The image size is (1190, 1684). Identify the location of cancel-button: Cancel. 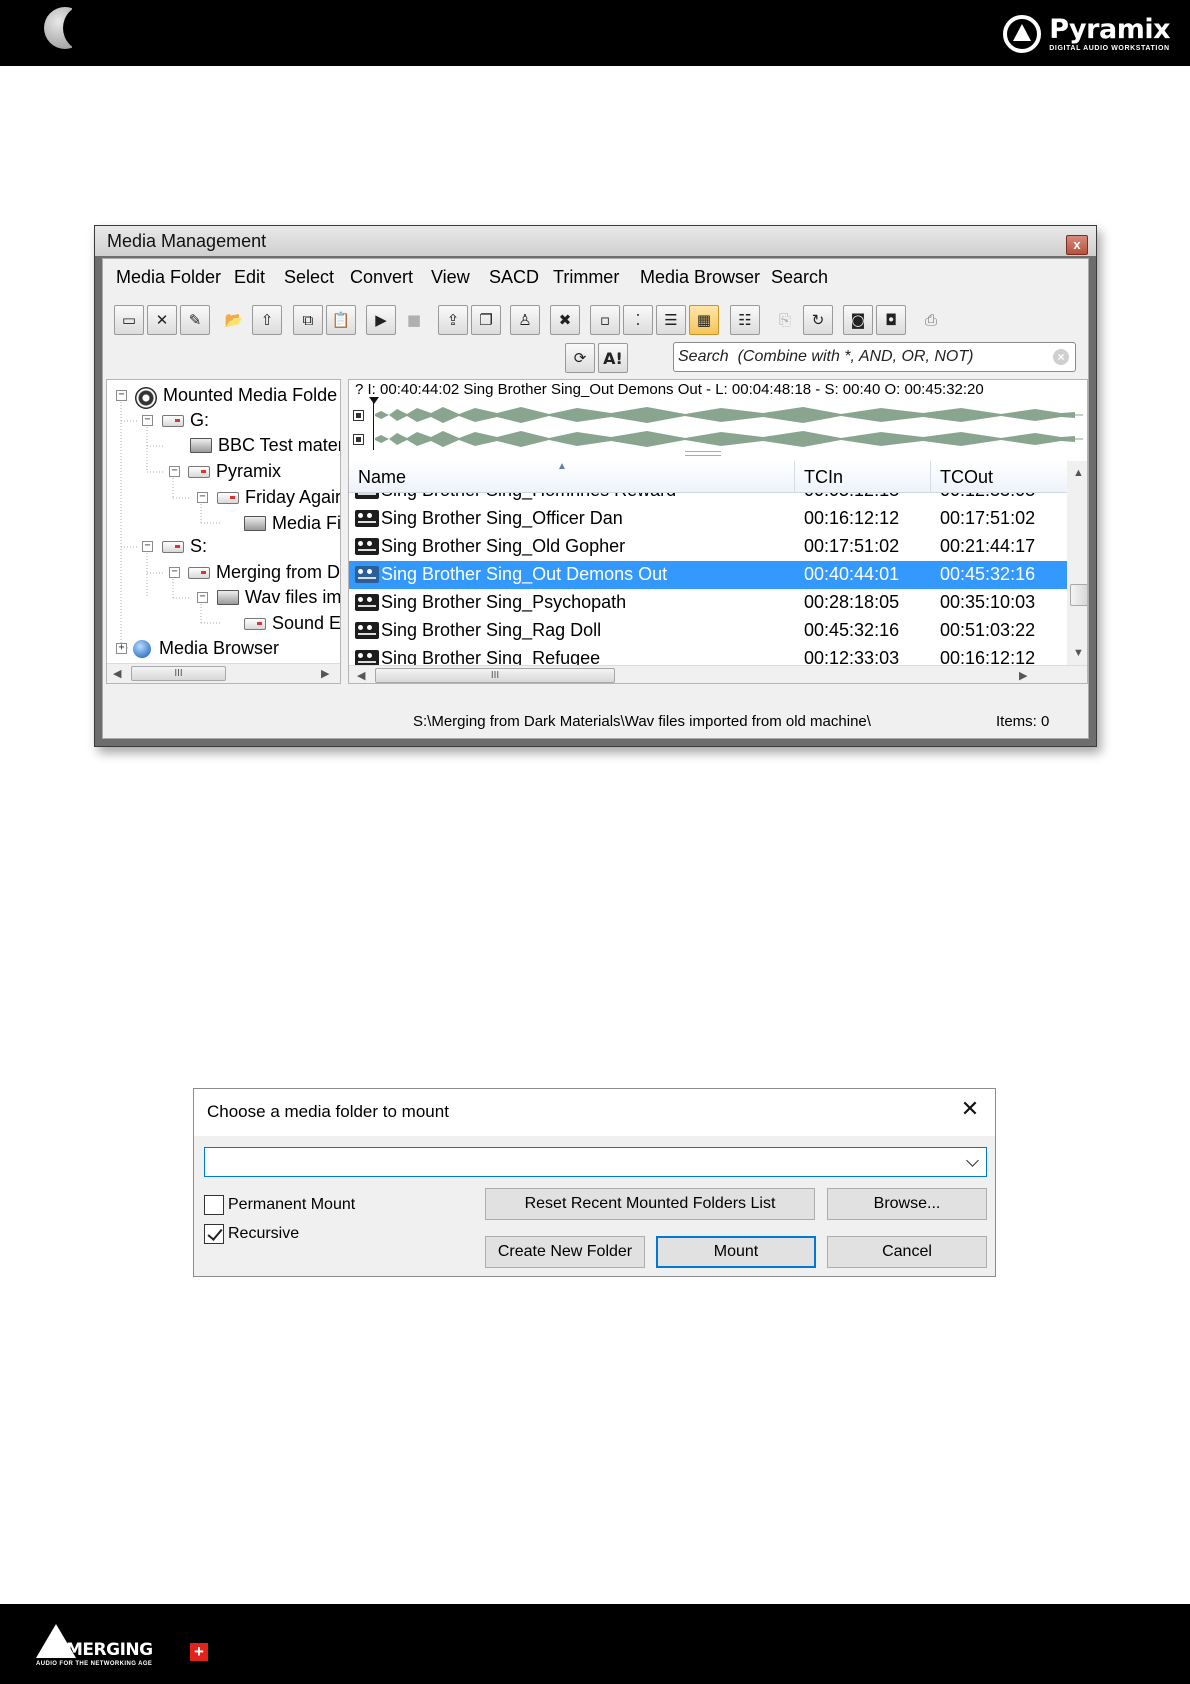
(907, 1252).